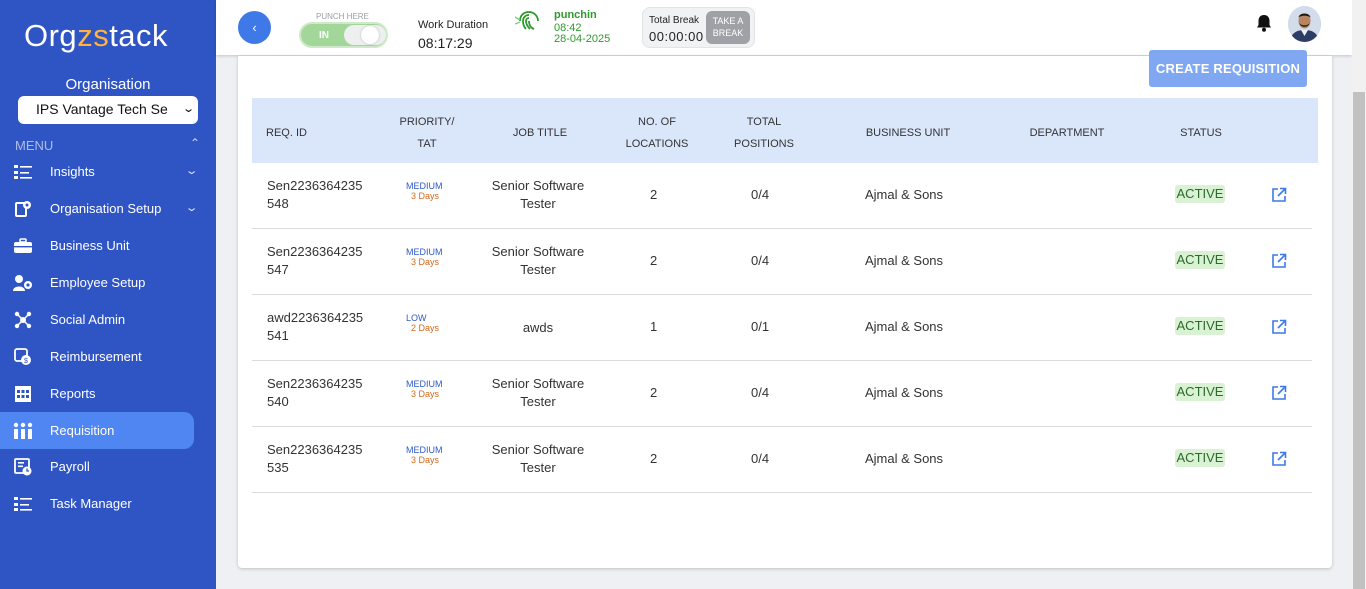  Describe the element at coordinates (72, 171) in the screenshot. I see `sidebar-item-label: Insights` at that location.